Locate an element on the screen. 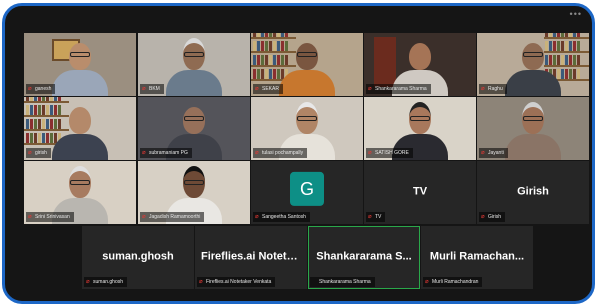 The image size is (598, 308). participant-tile: ⌀ Raghu is located at coordinates (533, 64).